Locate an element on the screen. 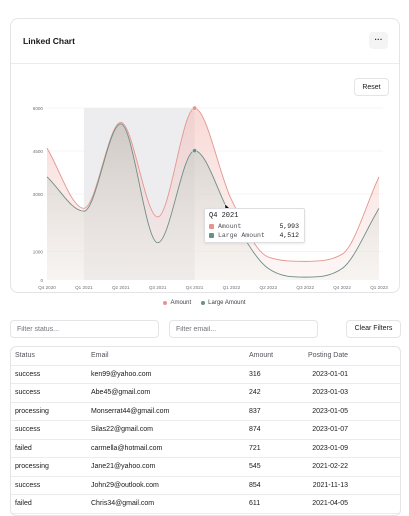 This screenshot has width=409, height=516. tooltip-amount-swatch is located at coordinates (211, 226).